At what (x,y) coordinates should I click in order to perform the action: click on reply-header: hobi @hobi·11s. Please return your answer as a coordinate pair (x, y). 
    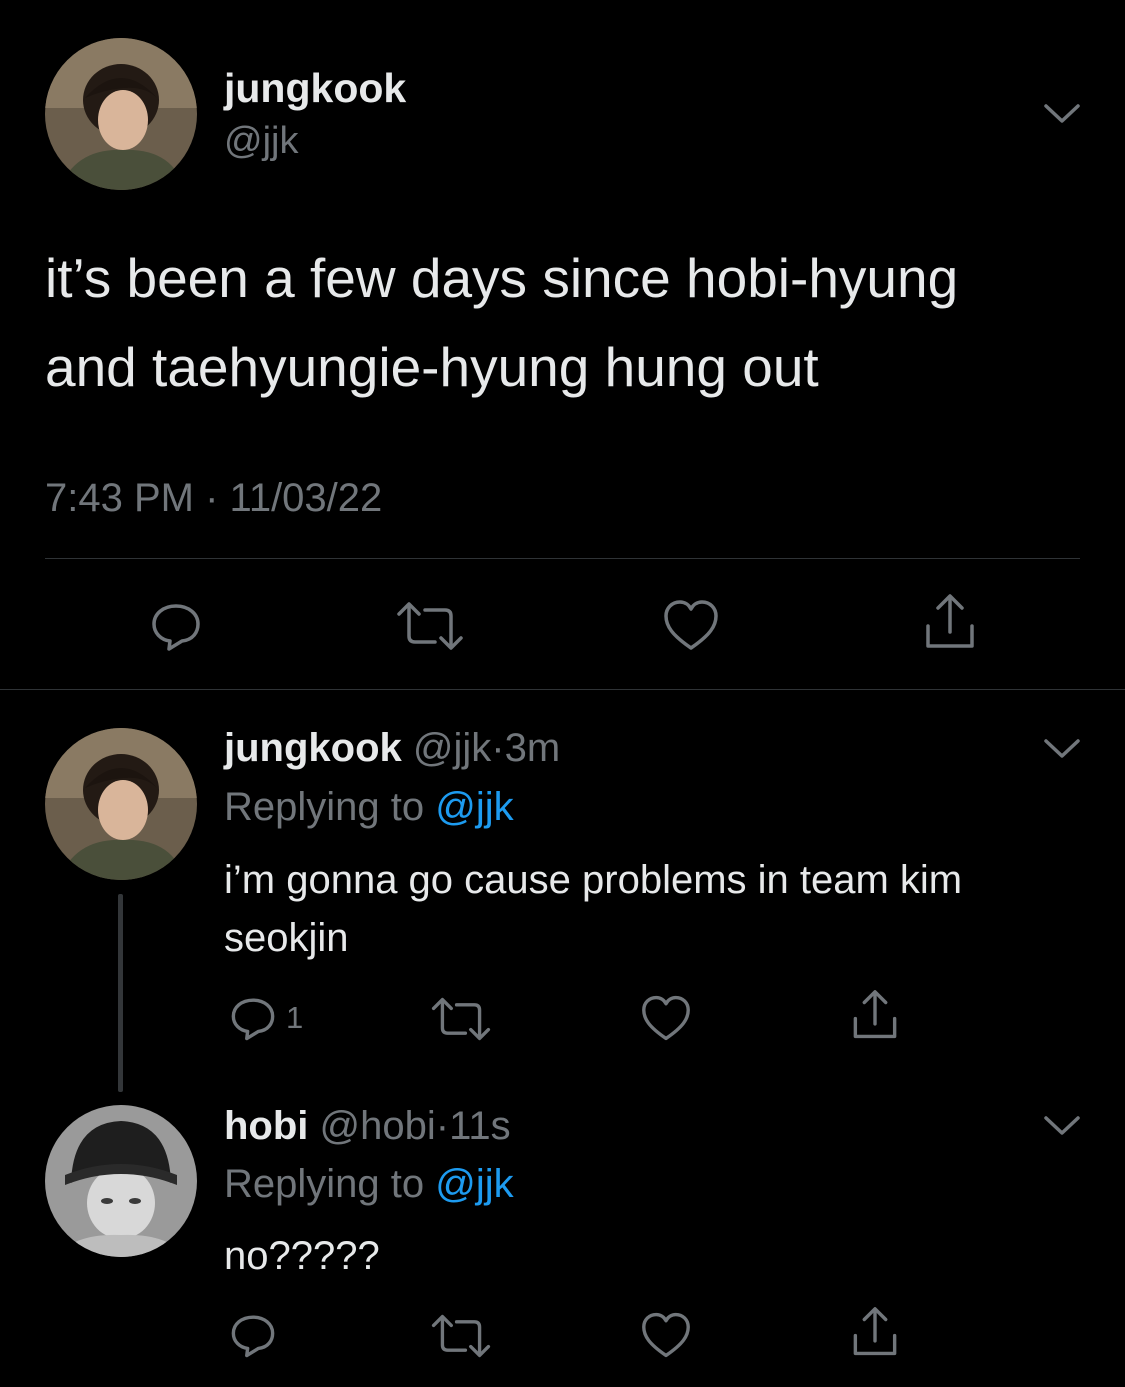
    Looking at the image, I should click on (367, 1126).